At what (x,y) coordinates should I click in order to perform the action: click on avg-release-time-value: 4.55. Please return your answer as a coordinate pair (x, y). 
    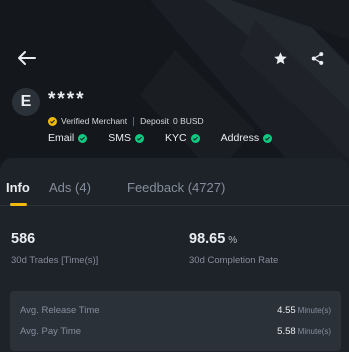
    Looking at the image, I should click on (286, 310).